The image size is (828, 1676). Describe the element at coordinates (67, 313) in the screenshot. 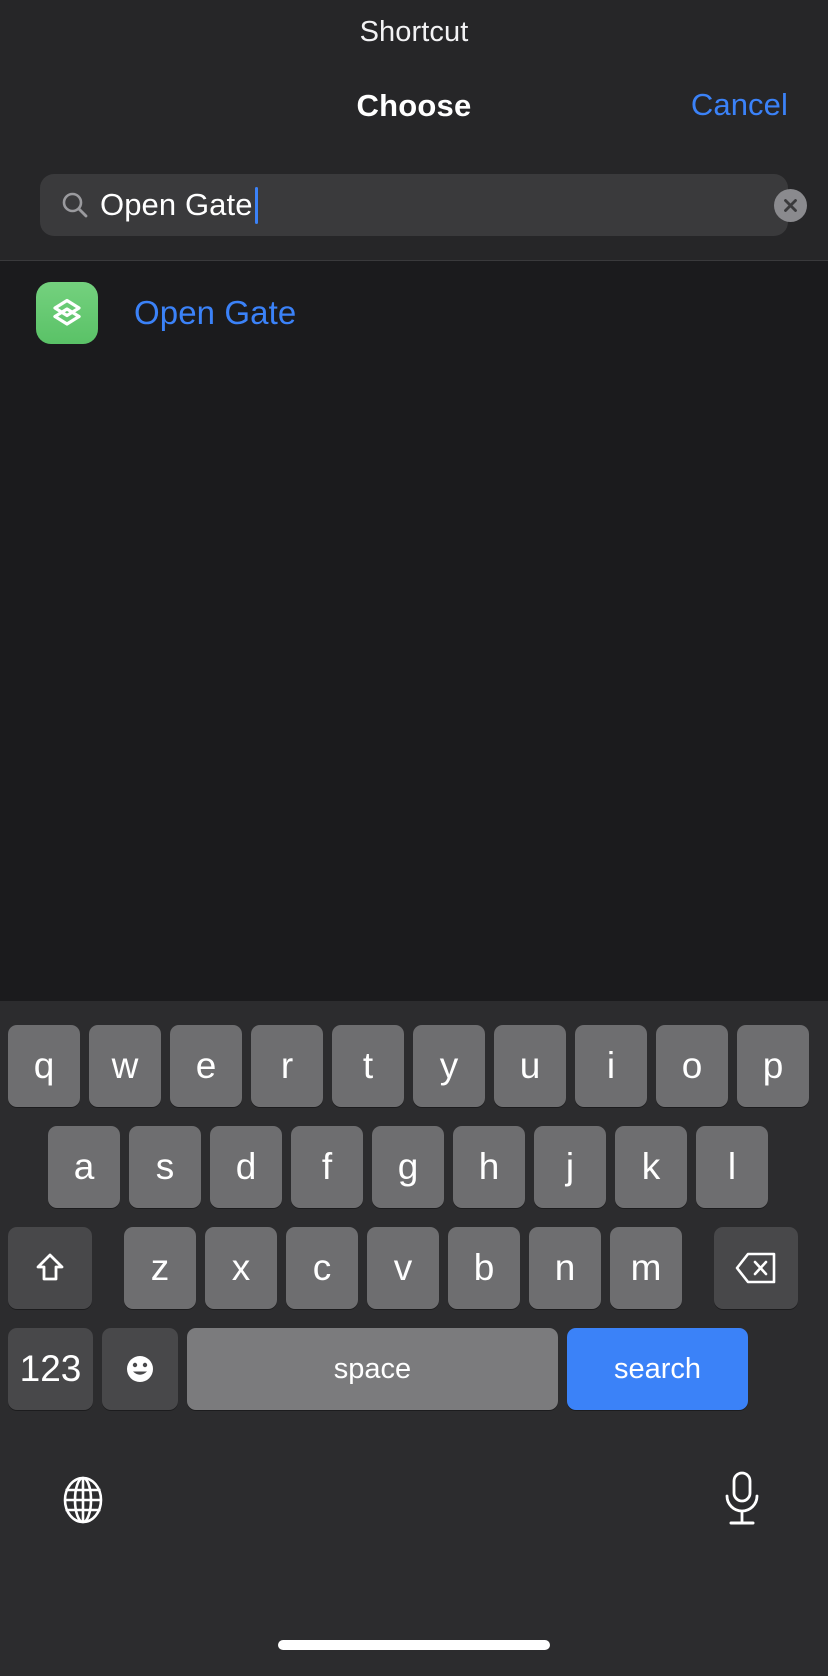

I see `layers-stack-icon` at that location.